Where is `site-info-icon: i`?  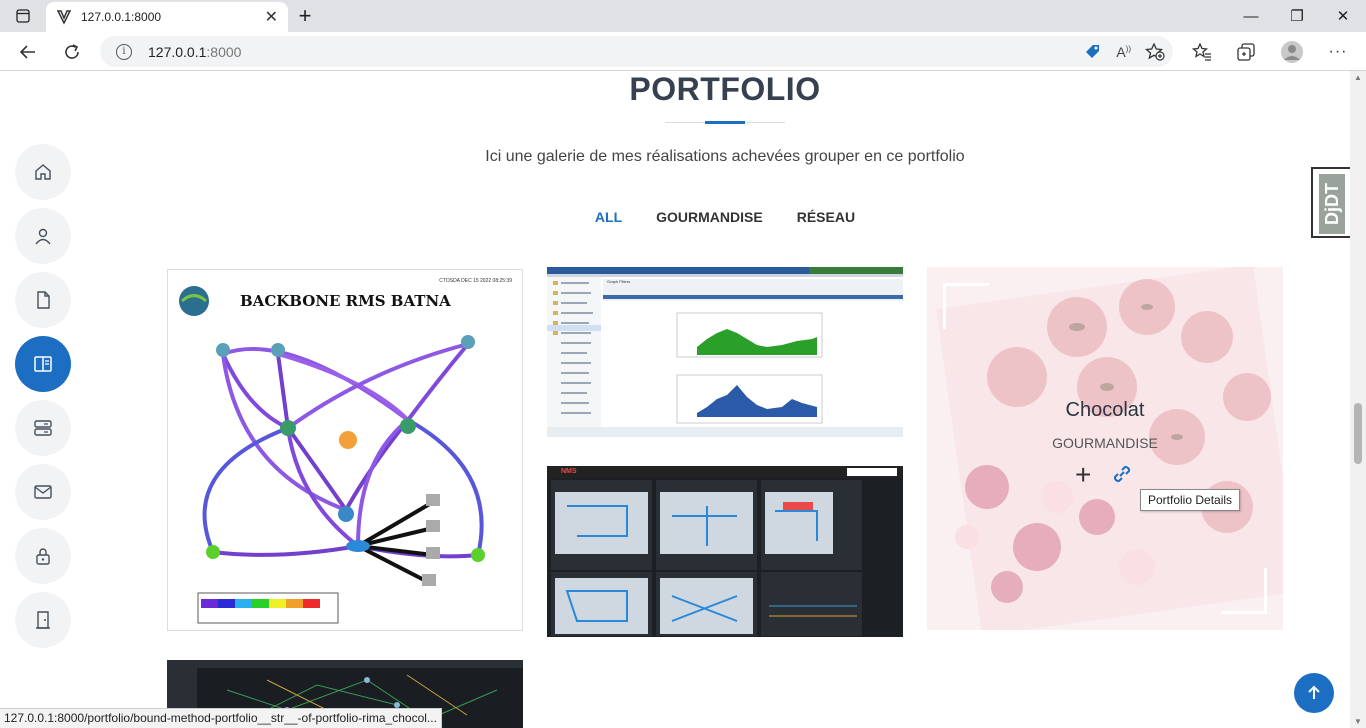 site-info-icon: i is located at coordinates (124, 51).